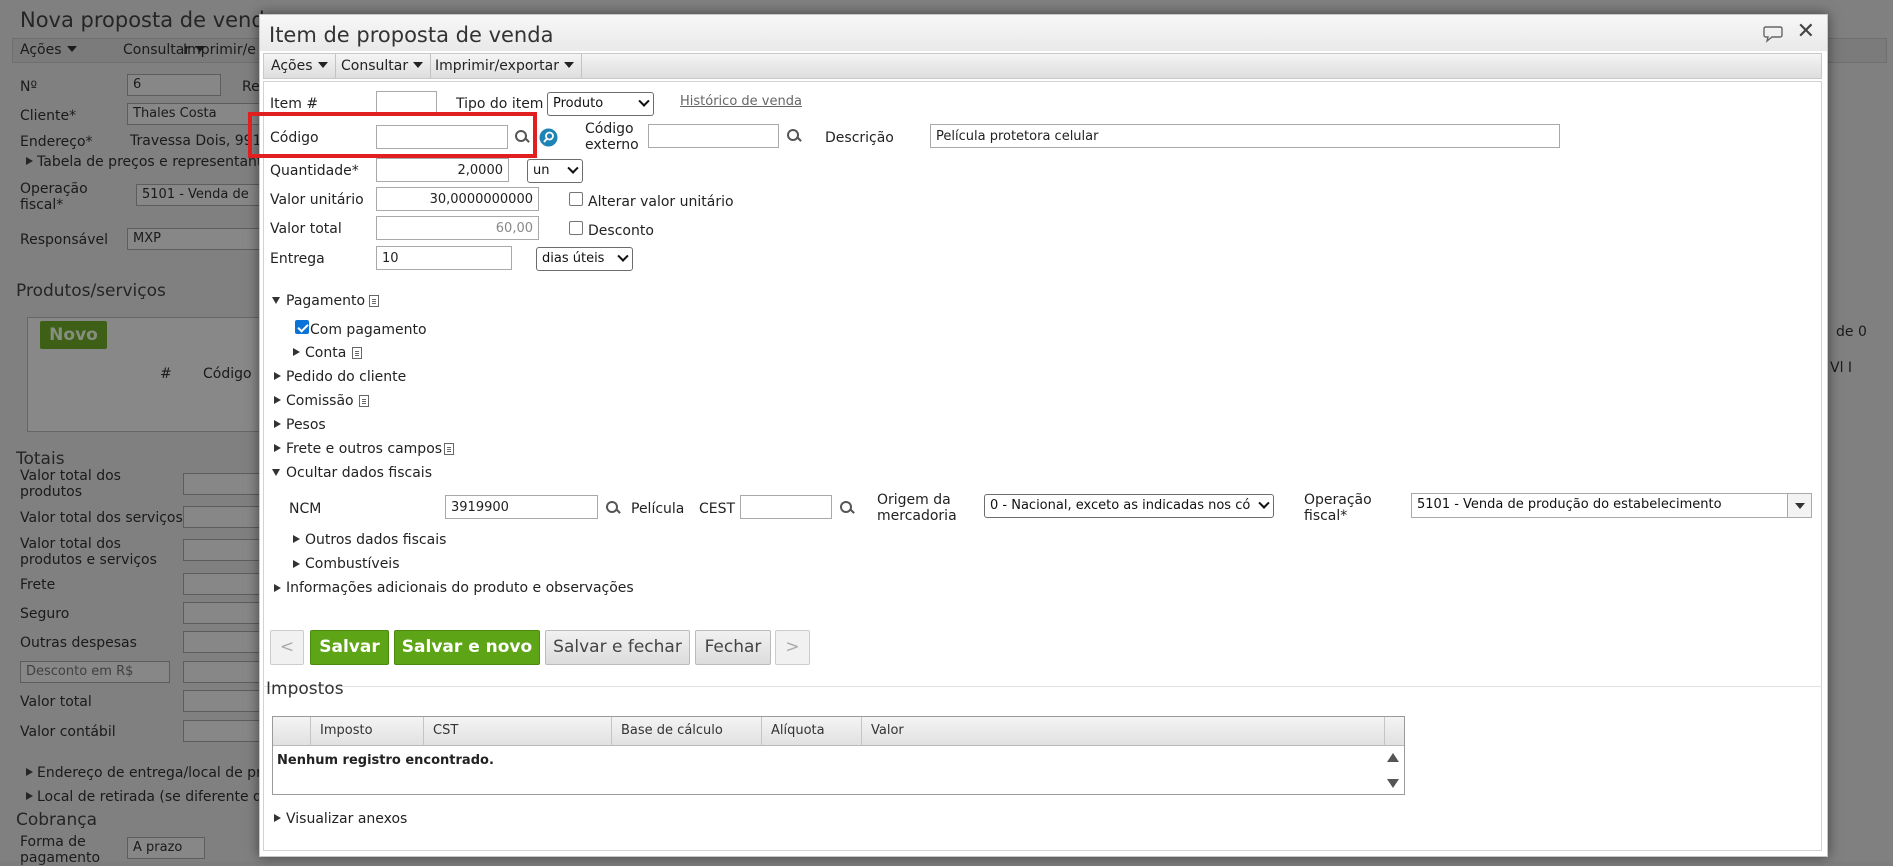  I want to click on codigo-externo-search-icon, so click(794, 136).